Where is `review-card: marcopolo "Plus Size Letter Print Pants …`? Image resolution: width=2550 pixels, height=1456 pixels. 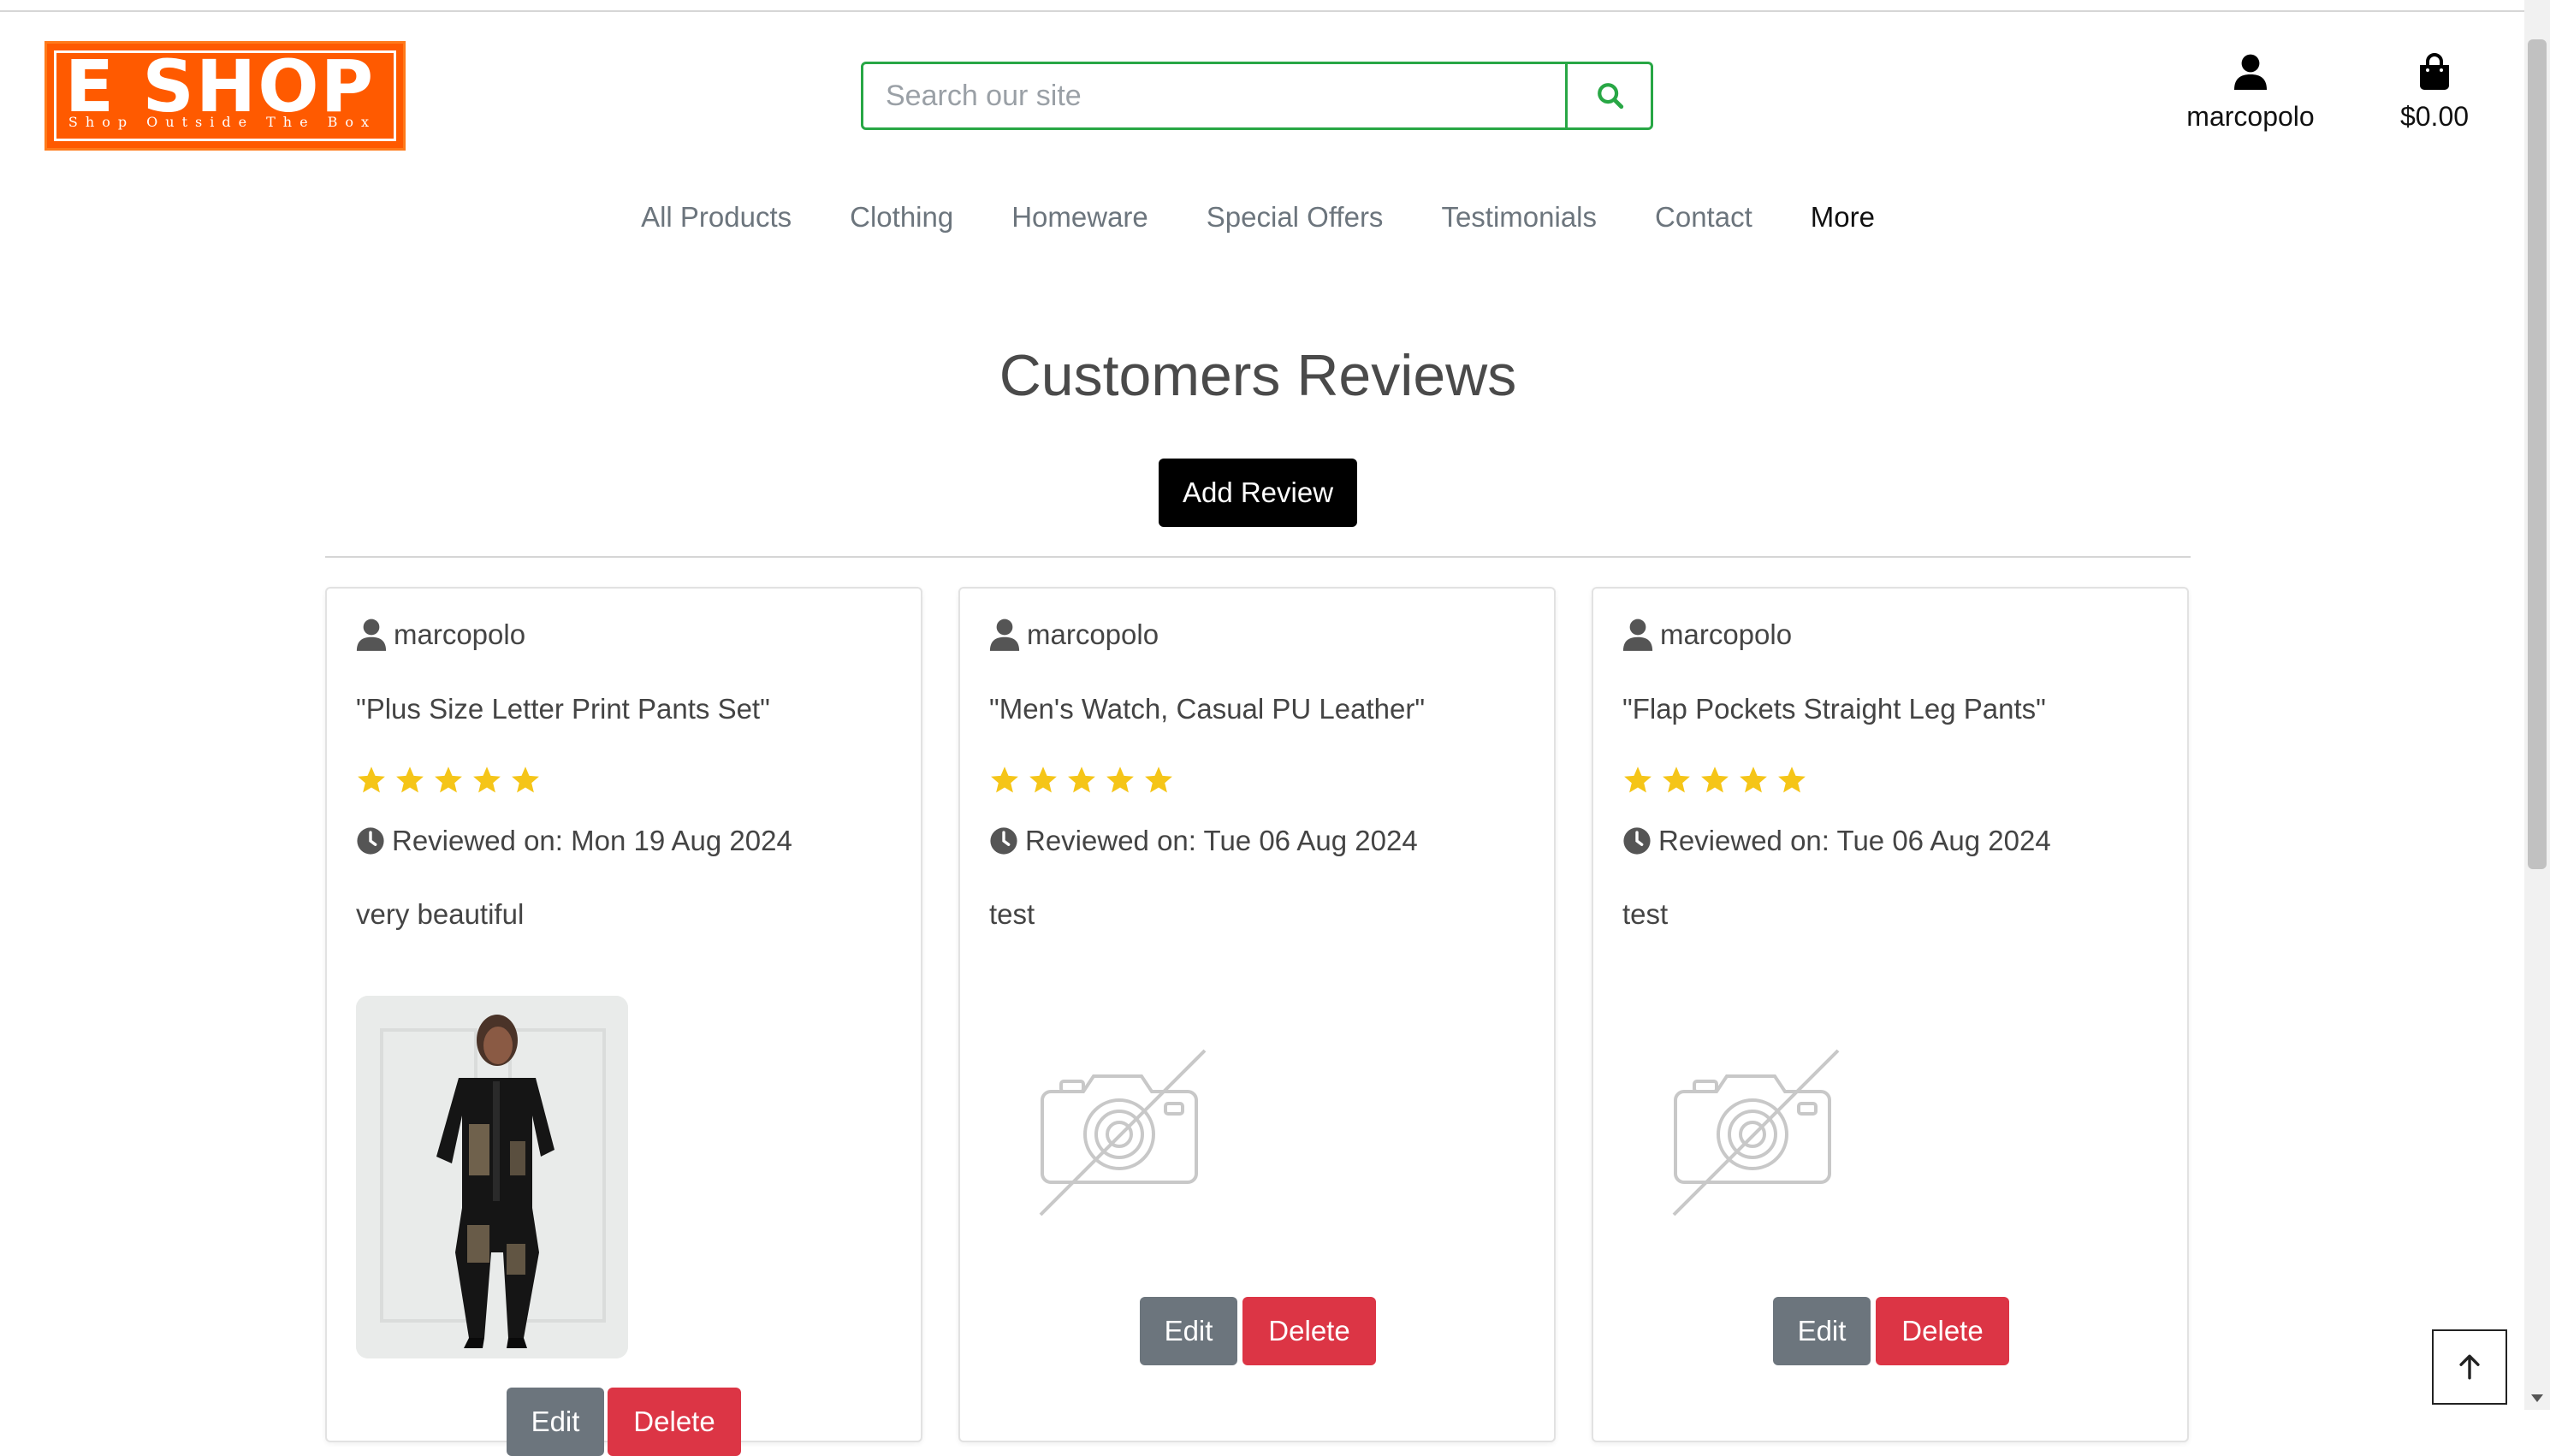
review-card: marcopolo "Plus Size Letter Print Pants … is located at coordinates (623, 1021).